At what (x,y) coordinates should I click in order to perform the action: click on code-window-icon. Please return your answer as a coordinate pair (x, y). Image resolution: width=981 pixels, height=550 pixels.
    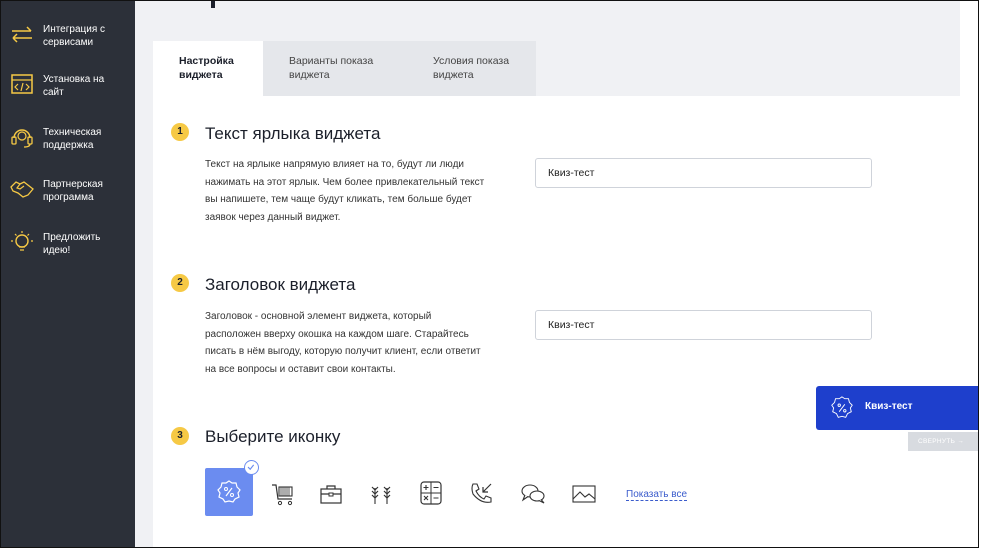
    Looking at the image, I should click on (22, 84).